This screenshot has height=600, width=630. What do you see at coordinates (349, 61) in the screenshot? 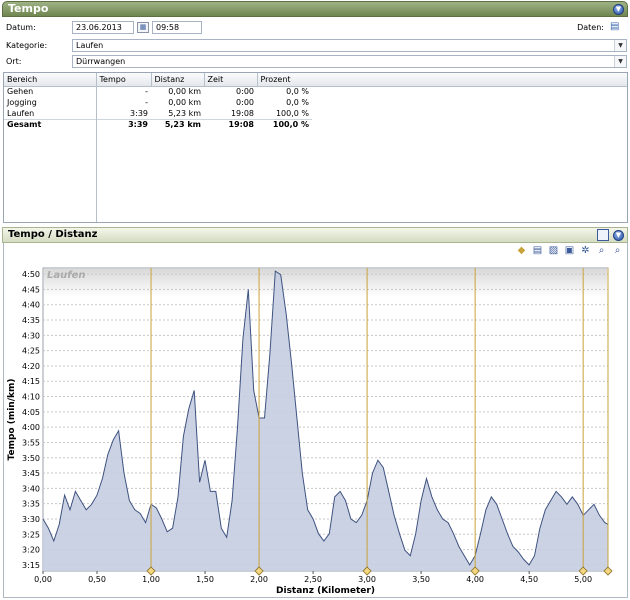
I see `location-select: Dürrwangen ▼` at bounding box center [349, 61].